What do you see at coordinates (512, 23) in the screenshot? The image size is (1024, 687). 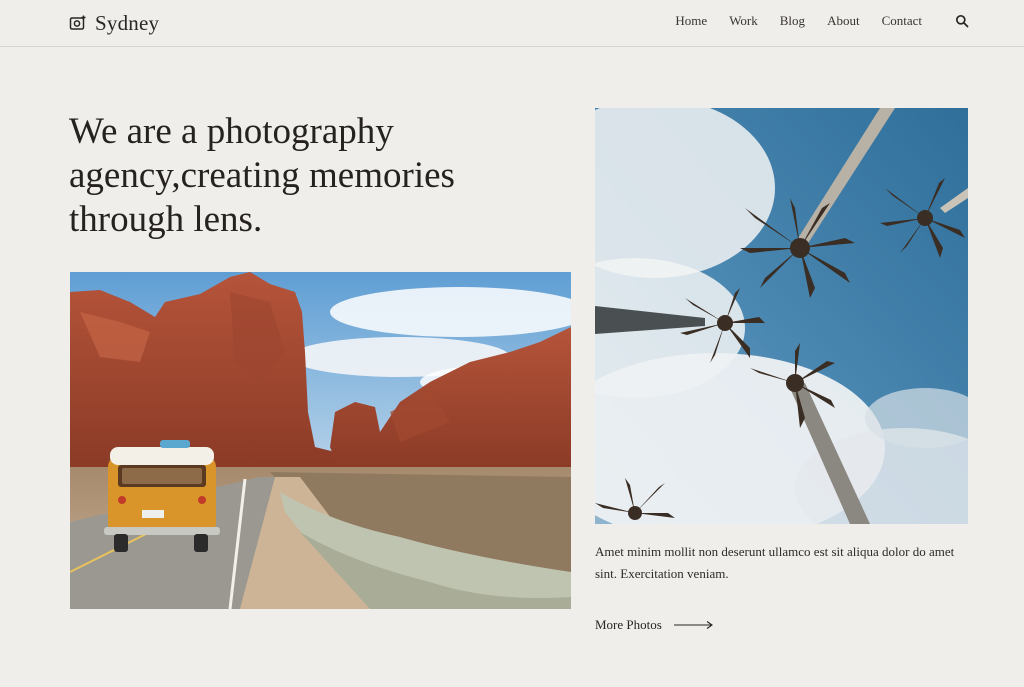 I see `site-header: Sydney Home Work Blog About Contact` at bounding box center [512, 23].